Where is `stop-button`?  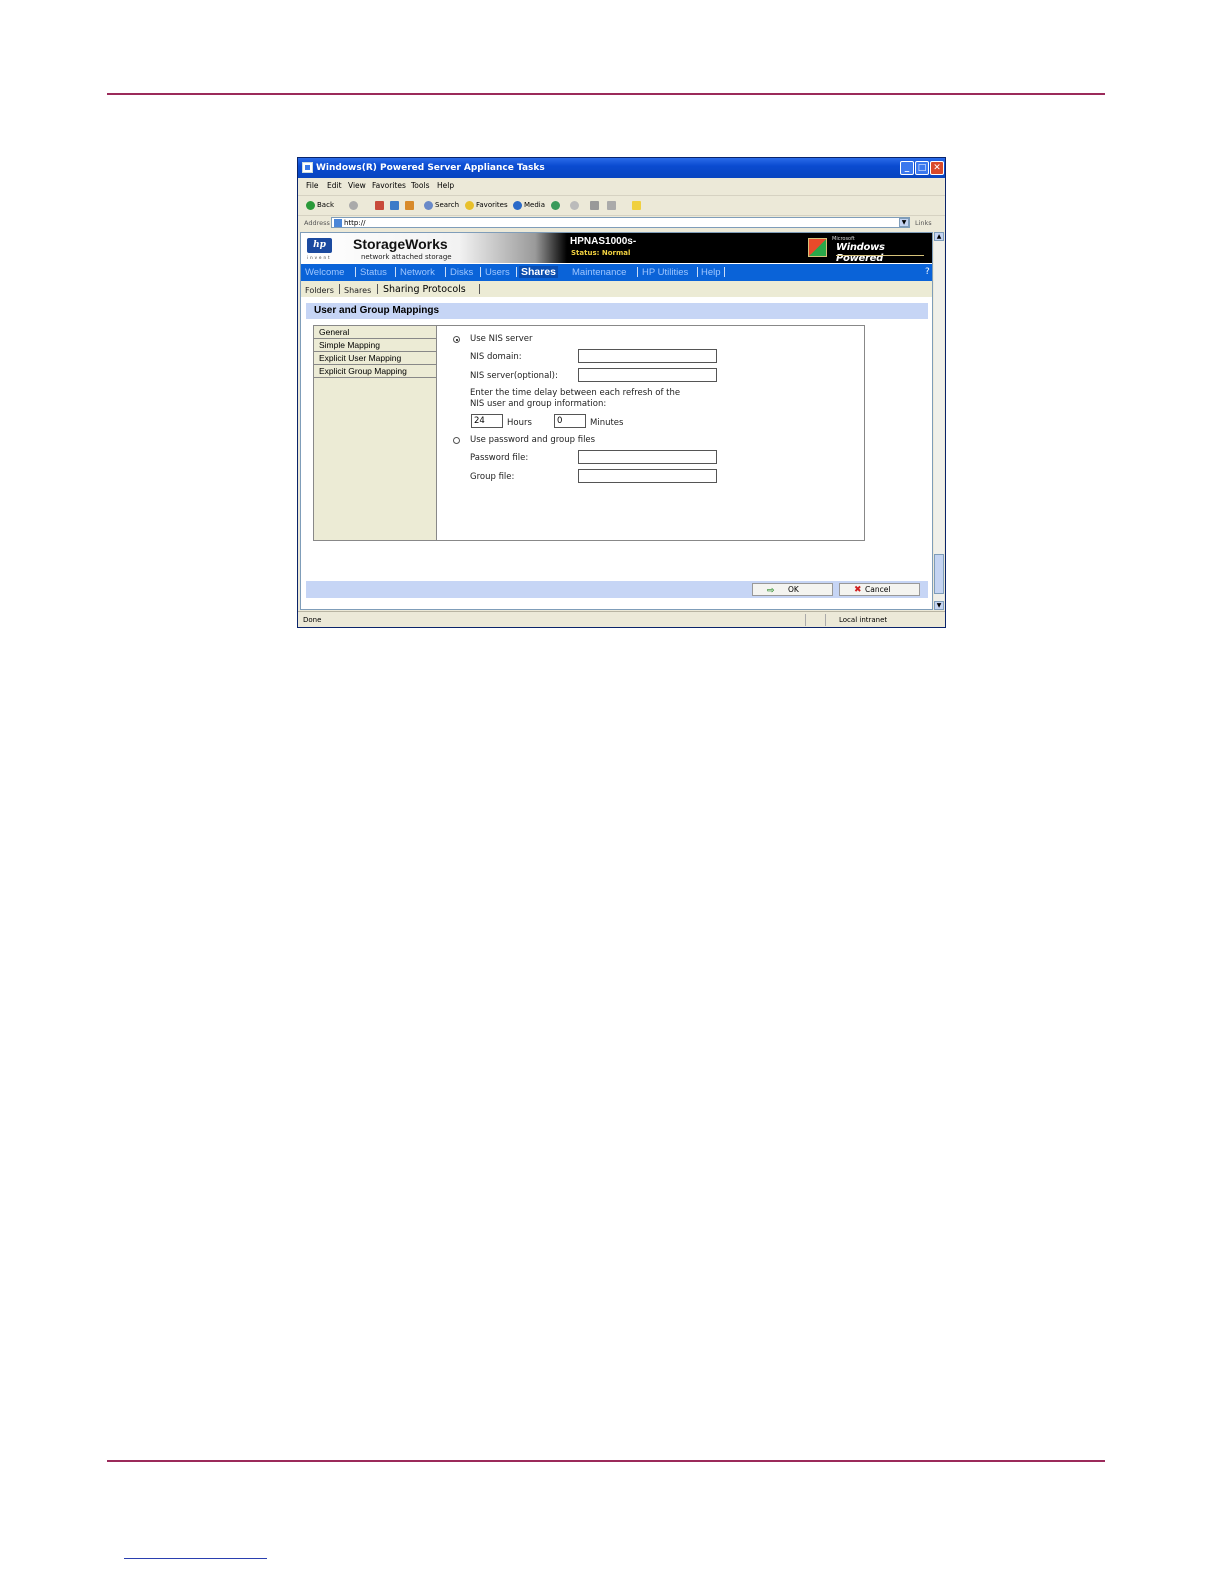
stop-button is located at coordinates (380, 205).